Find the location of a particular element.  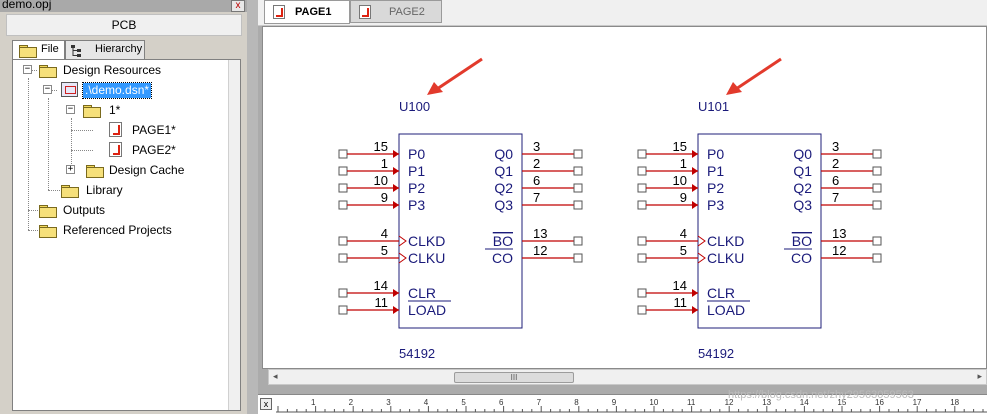

pin-number: 9 is located at coordinates (384, 197).